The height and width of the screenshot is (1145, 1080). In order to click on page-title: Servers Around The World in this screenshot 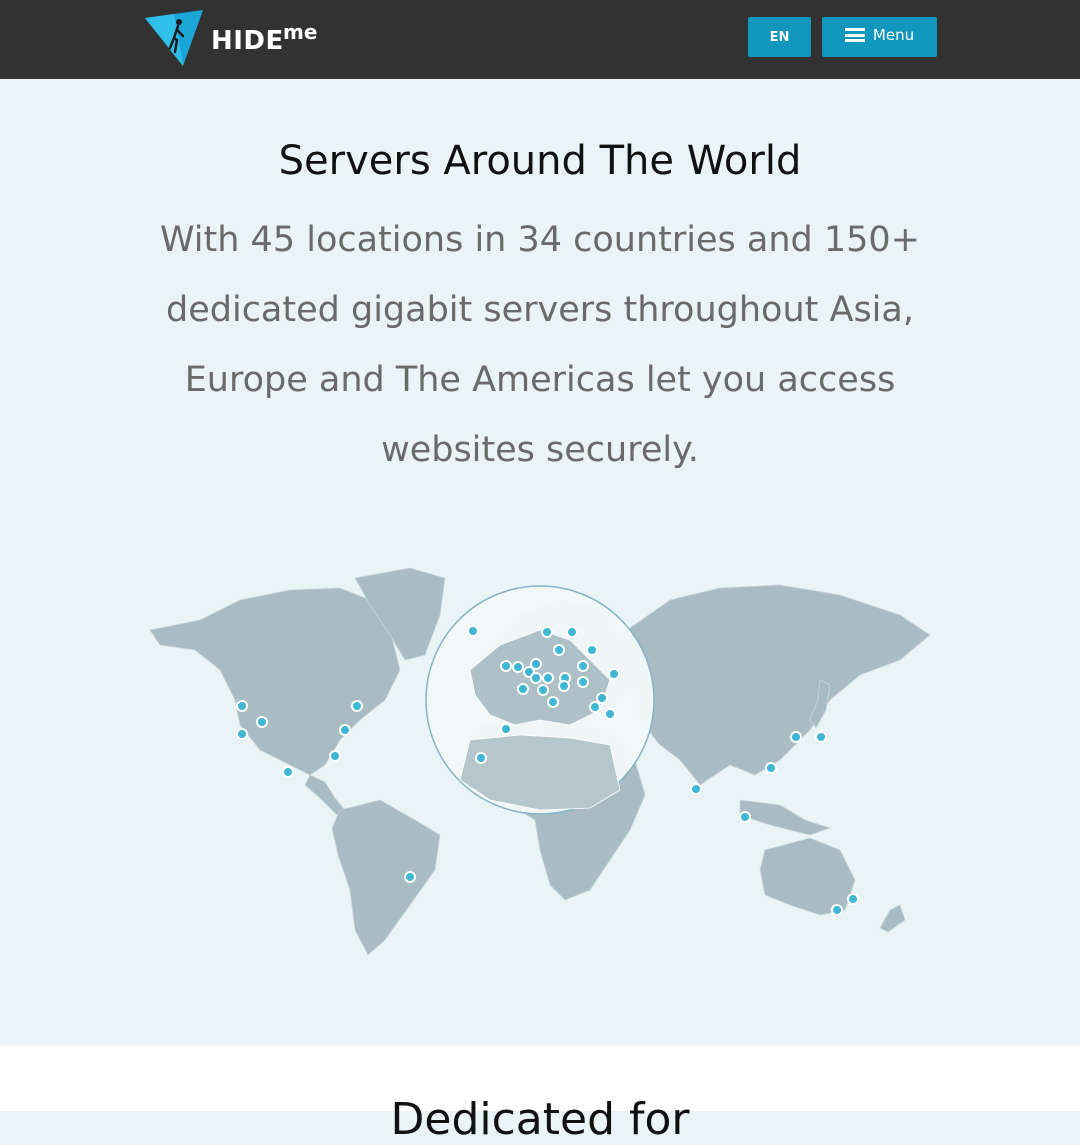, I will do `click(540, 161)`.